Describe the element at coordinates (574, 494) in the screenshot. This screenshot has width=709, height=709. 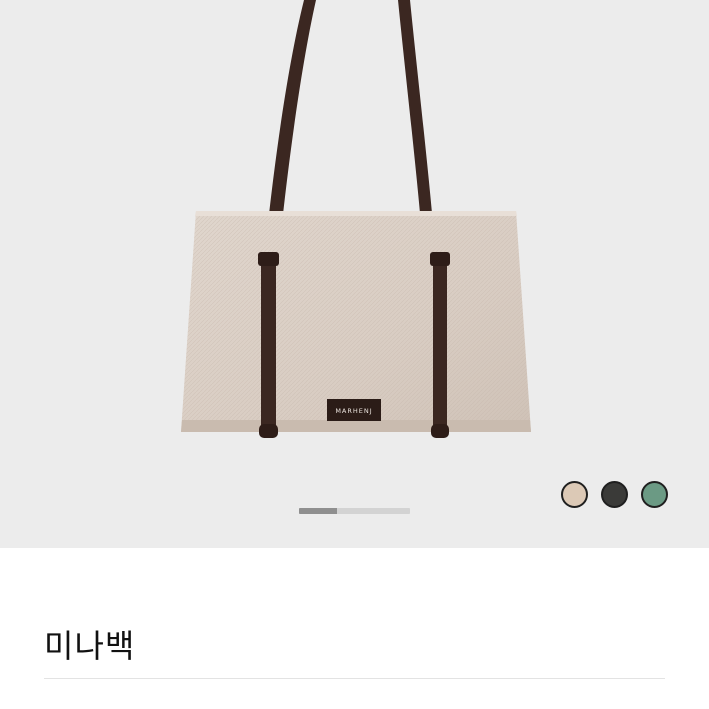
I see `swatch-beige` at that location.